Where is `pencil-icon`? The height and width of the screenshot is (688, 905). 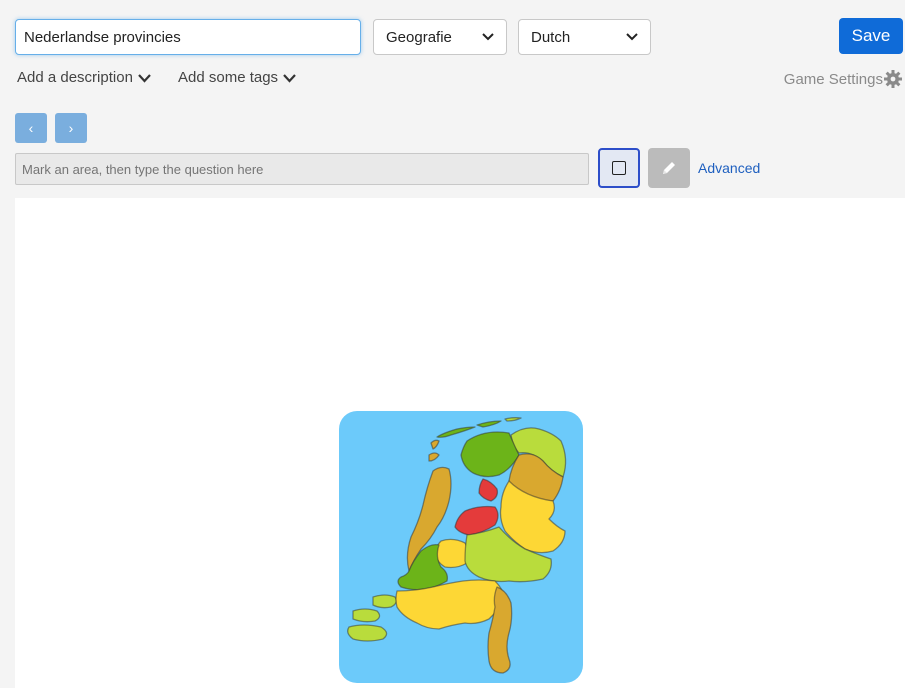
pencil-icon is located at coordinates (669, 168).